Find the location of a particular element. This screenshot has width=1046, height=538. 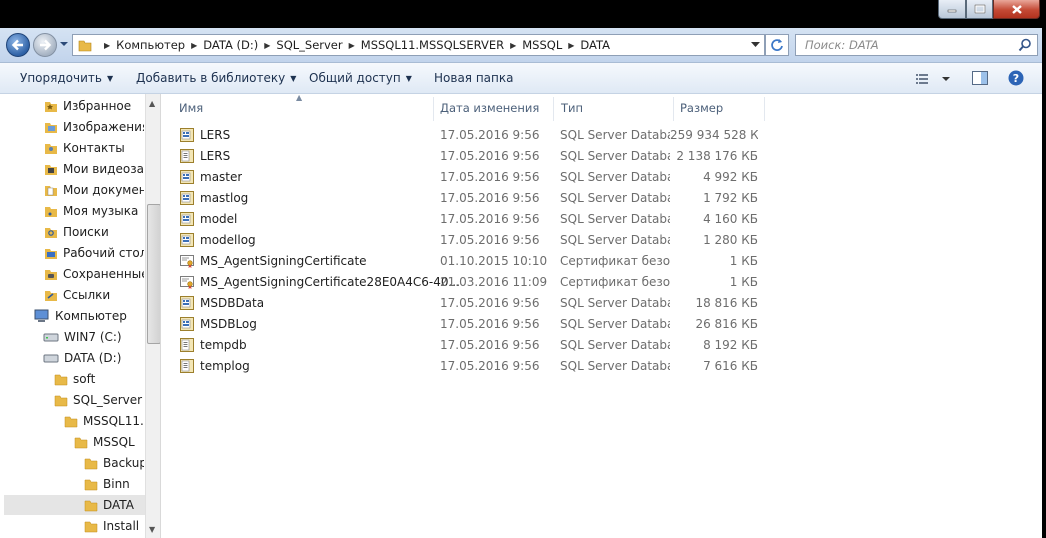

sidebar-item-soft: soft is located at coordinates (99, 379).